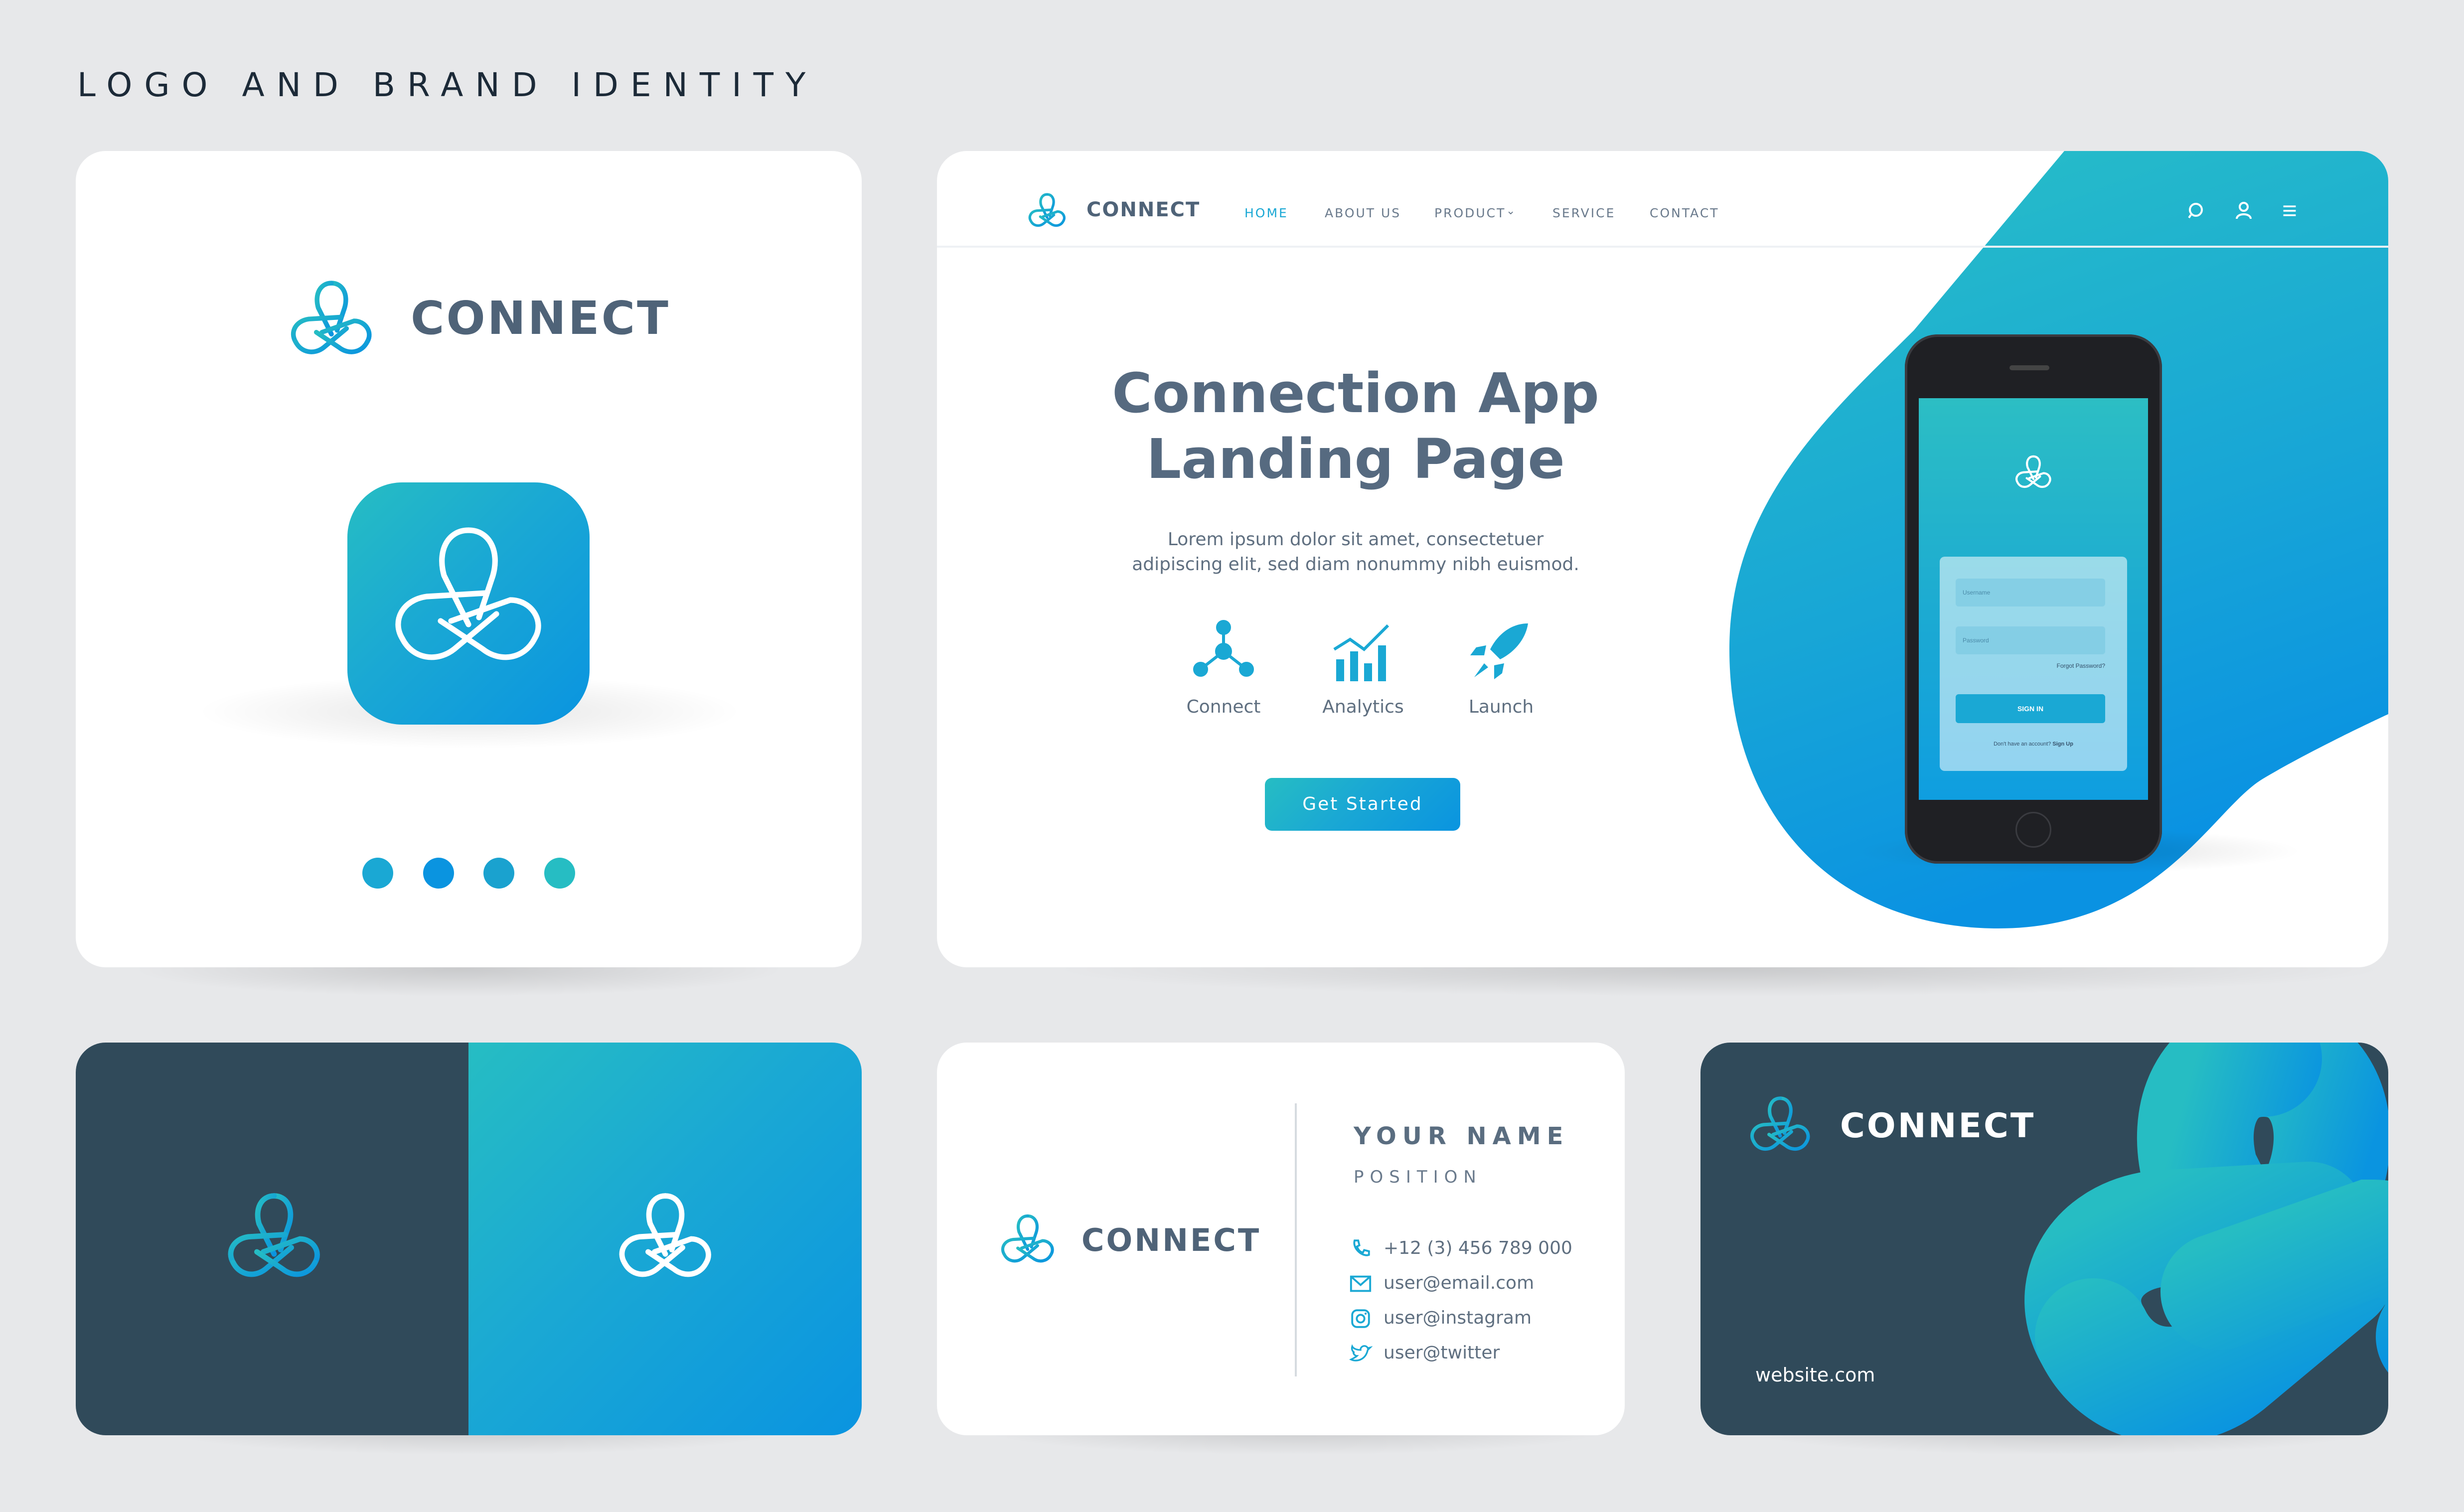 This screenshot has width=2464, height=1512. Describe the element at coordinates (2033, 830) in the screenshot. I see `home-button` at that location.